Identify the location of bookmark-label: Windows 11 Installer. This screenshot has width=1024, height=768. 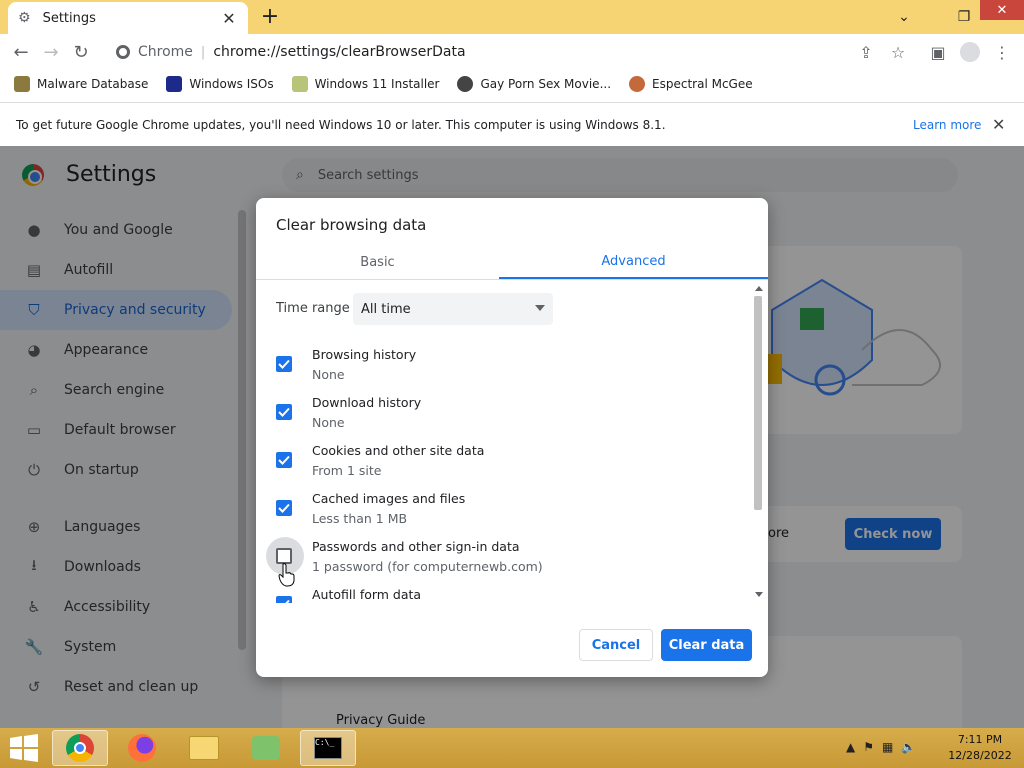
(377, 84).